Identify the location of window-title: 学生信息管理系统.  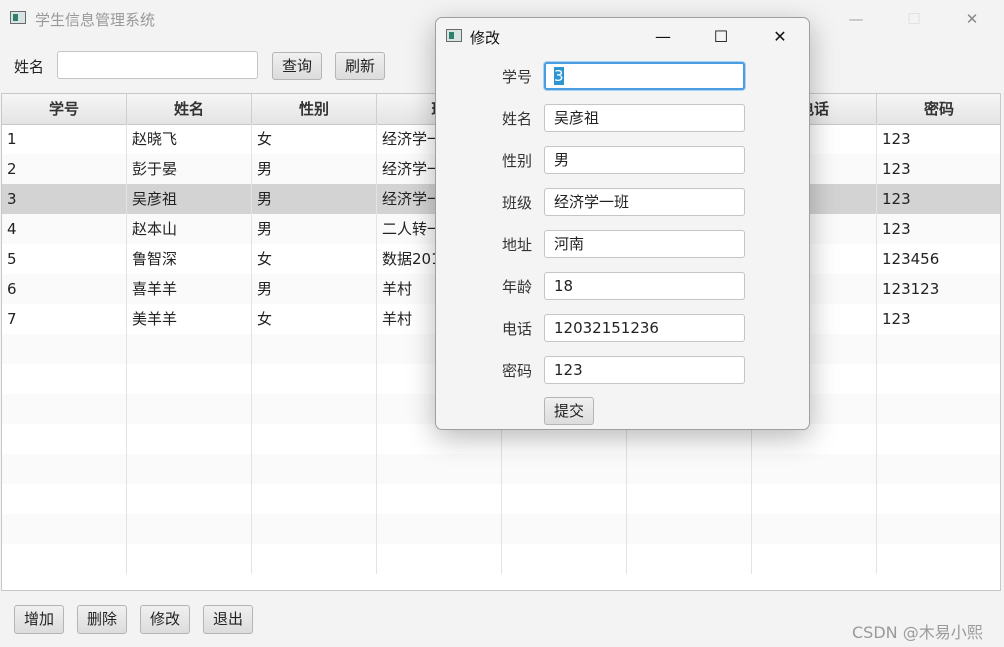
(95, 20).